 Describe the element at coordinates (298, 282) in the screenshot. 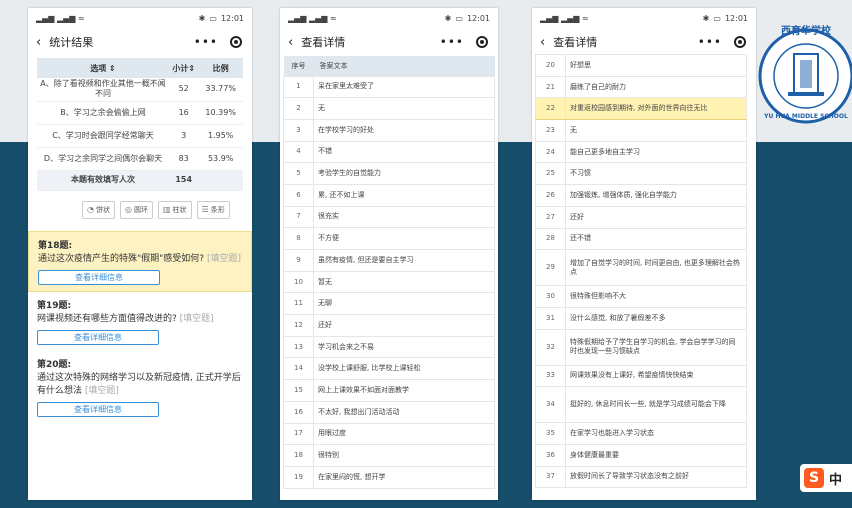

I see `row-index: 10` at that location.